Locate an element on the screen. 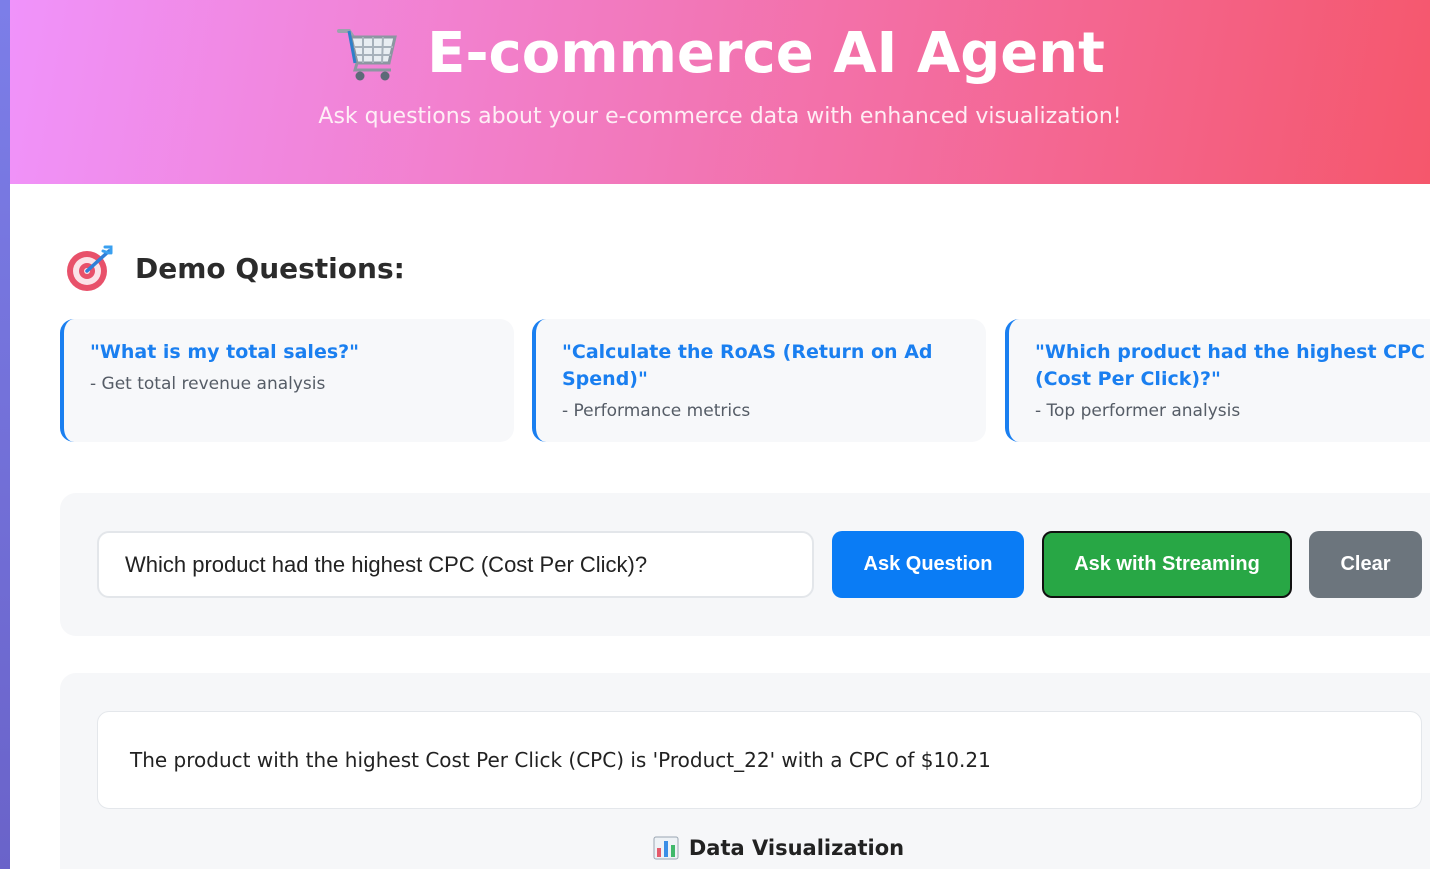 The width and height of the screenshot is (1430, 869). clear-button: Clear is located at coordinates (1365, 564).